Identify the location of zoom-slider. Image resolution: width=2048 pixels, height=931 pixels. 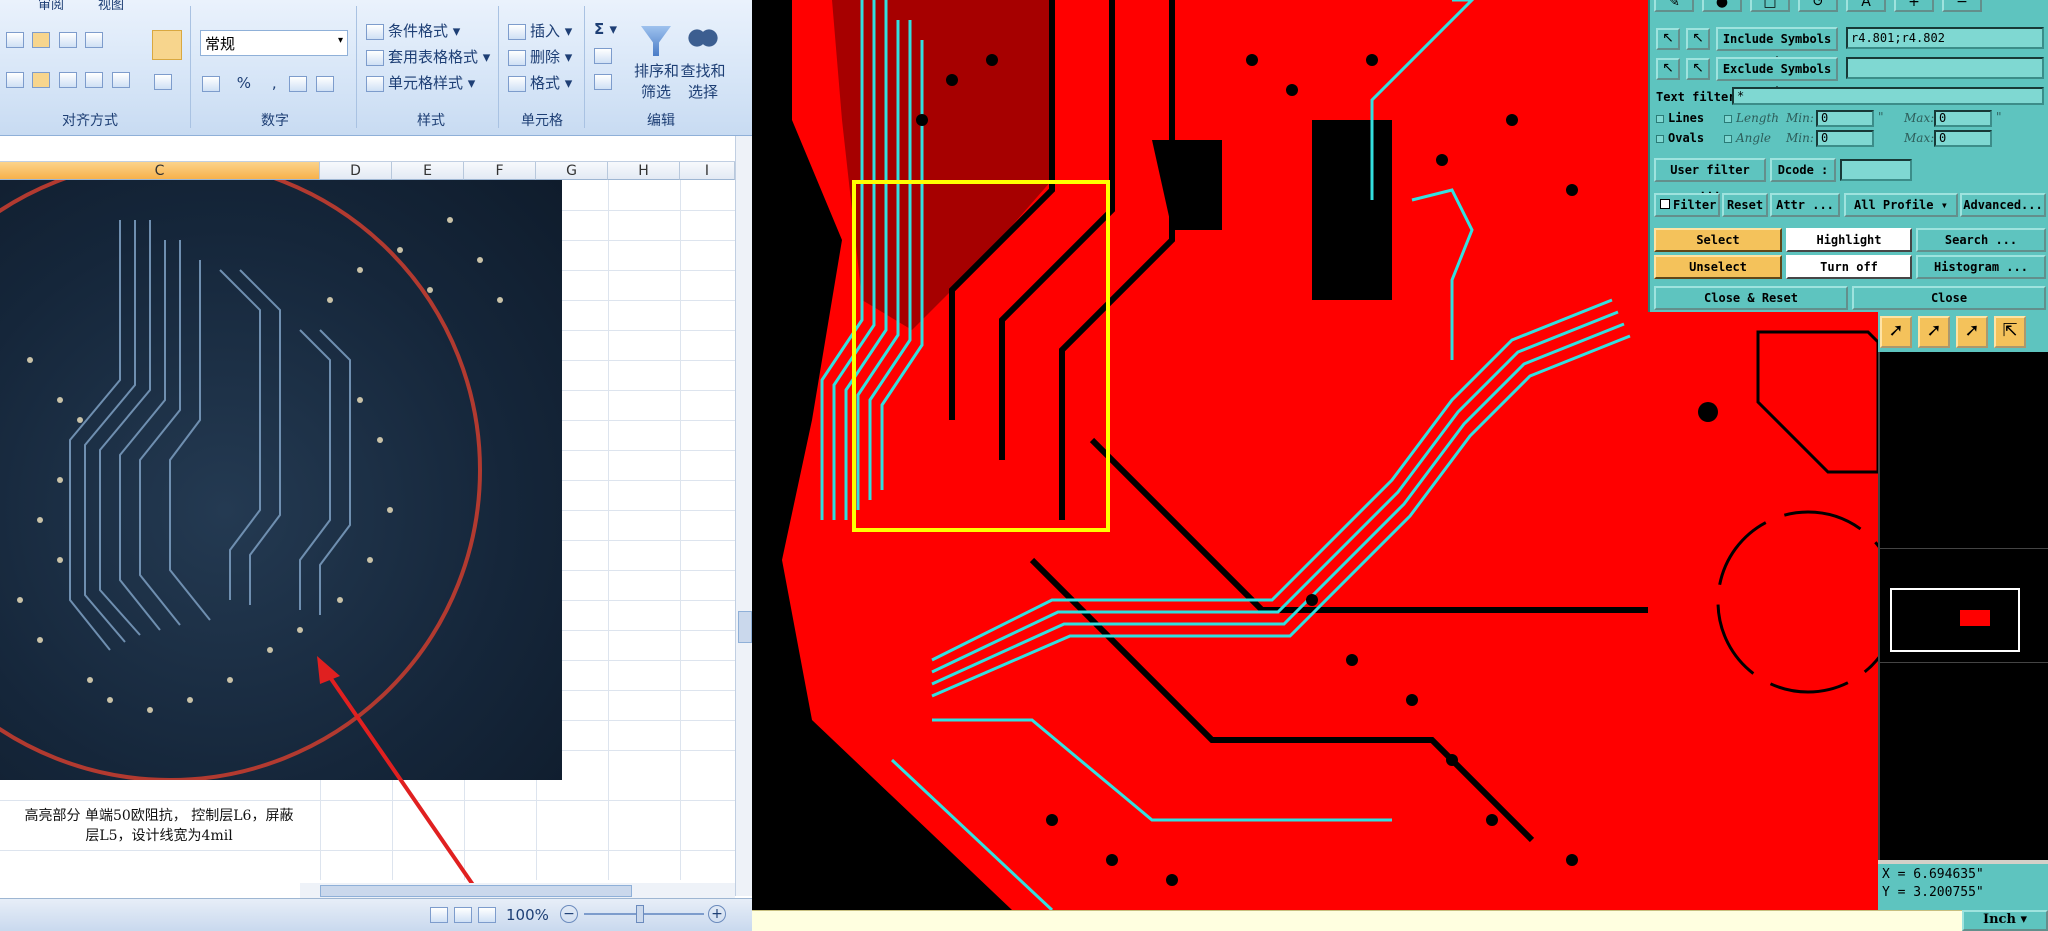
(644, 914).